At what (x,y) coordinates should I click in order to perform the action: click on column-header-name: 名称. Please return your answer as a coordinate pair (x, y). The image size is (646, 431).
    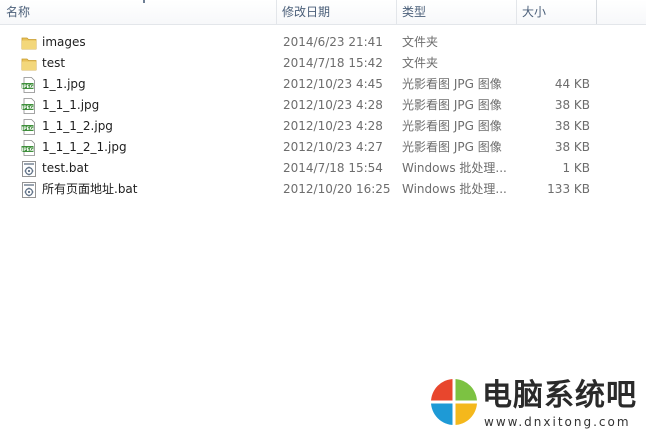
    Looking at the image, I should click on (138, 12).